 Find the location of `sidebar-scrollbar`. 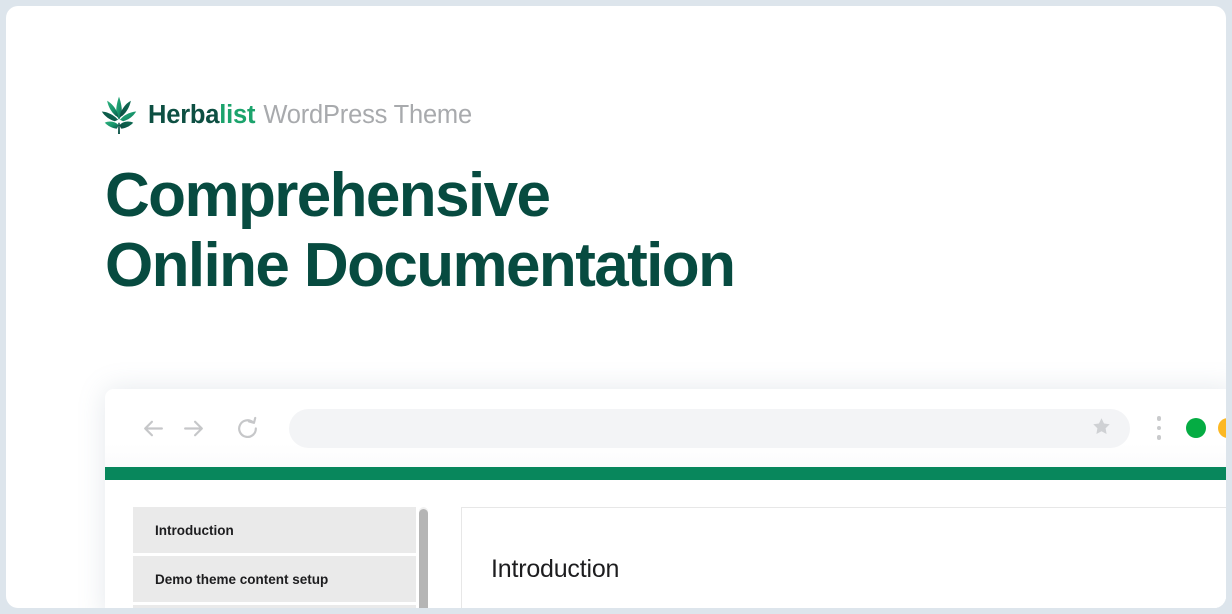

sidebar-scrollbar is located at coordinates (423, 557).